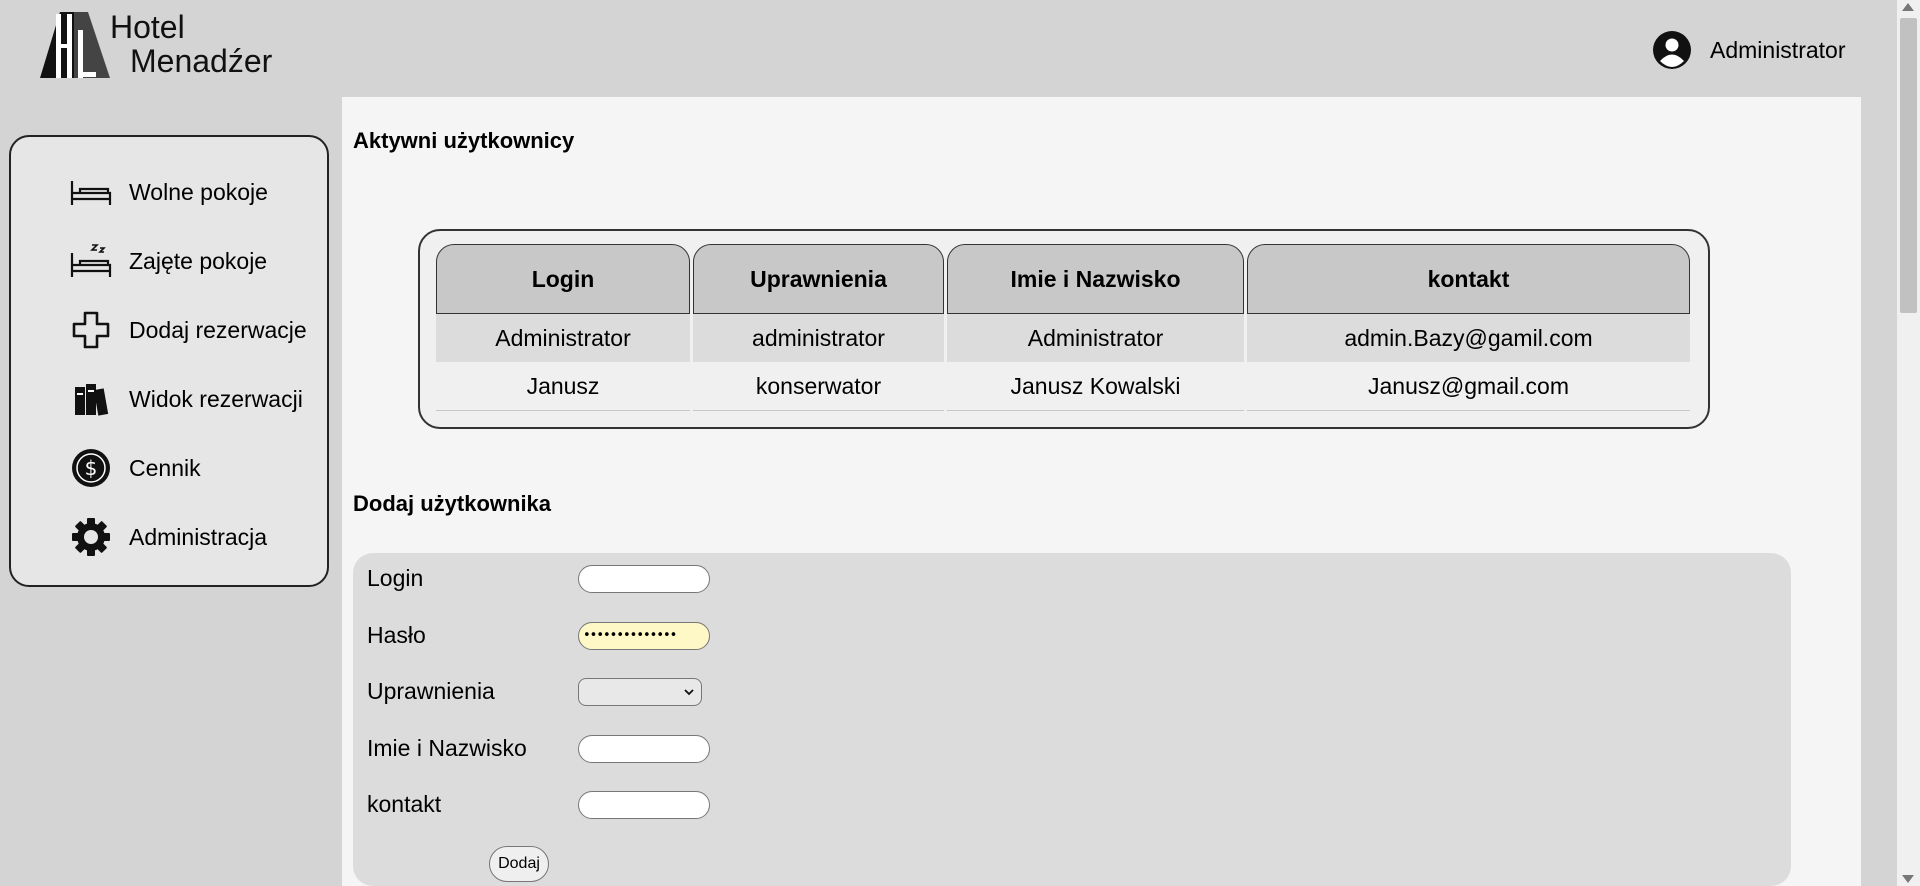 The height and width of the screenshot is (886, 1920). What do you see at coordinates (563, 386) in the screenshot?
I see `table-cell: Janusz` at bounding box center [563, 386].